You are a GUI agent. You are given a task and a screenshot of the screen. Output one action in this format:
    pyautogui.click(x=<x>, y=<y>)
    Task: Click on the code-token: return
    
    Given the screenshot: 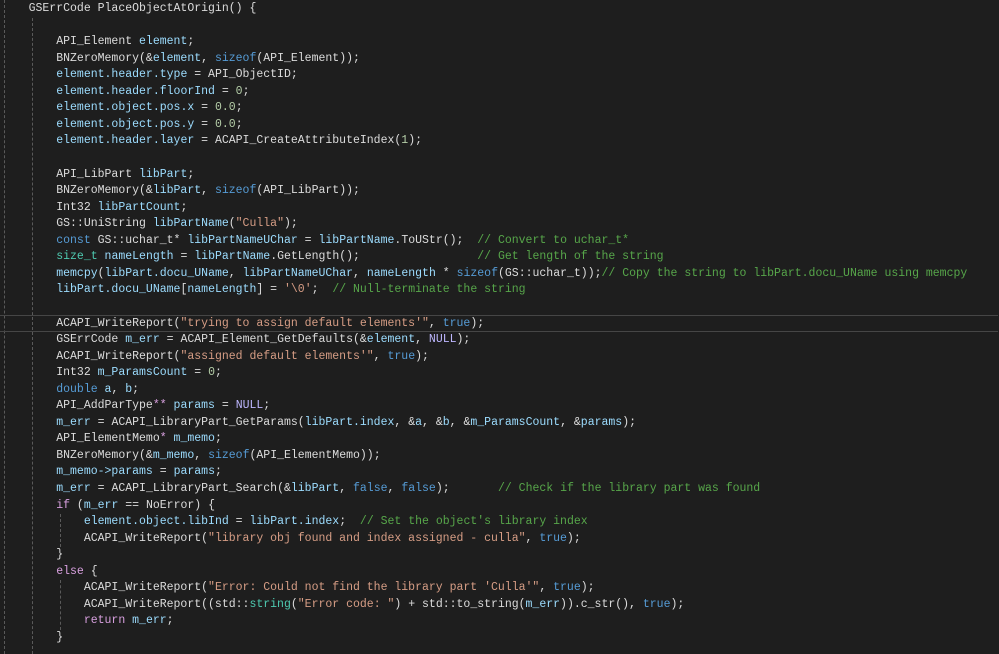 What is the action you would take?
    pyautogui.click(x=104, y=621)
    